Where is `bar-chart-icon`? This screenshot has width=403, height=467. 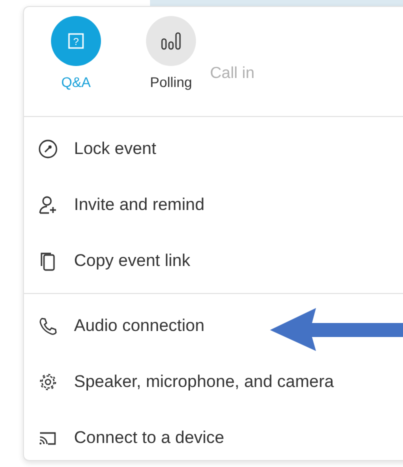
bar-chart-icon is located at coordinates (171, 41).